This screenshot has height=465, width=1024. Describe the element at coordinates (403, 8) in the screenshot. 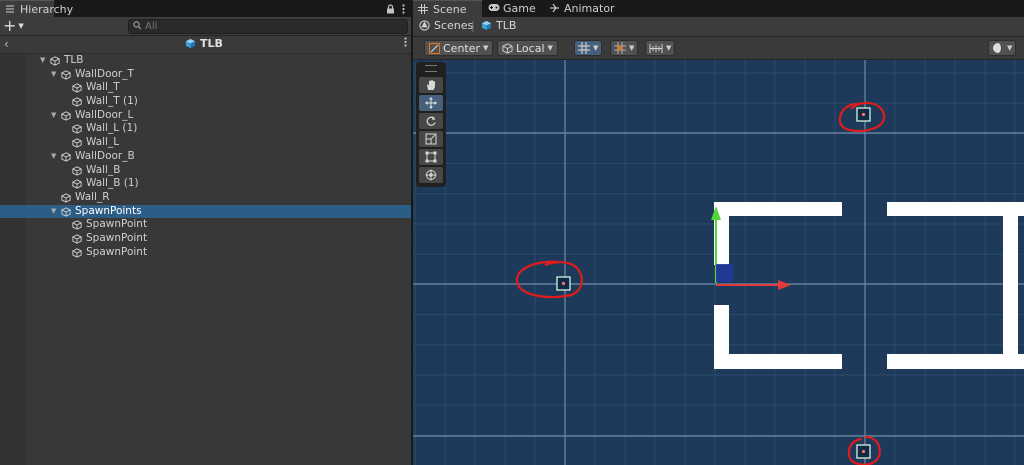

I see `panel-menu-icon` at that location.